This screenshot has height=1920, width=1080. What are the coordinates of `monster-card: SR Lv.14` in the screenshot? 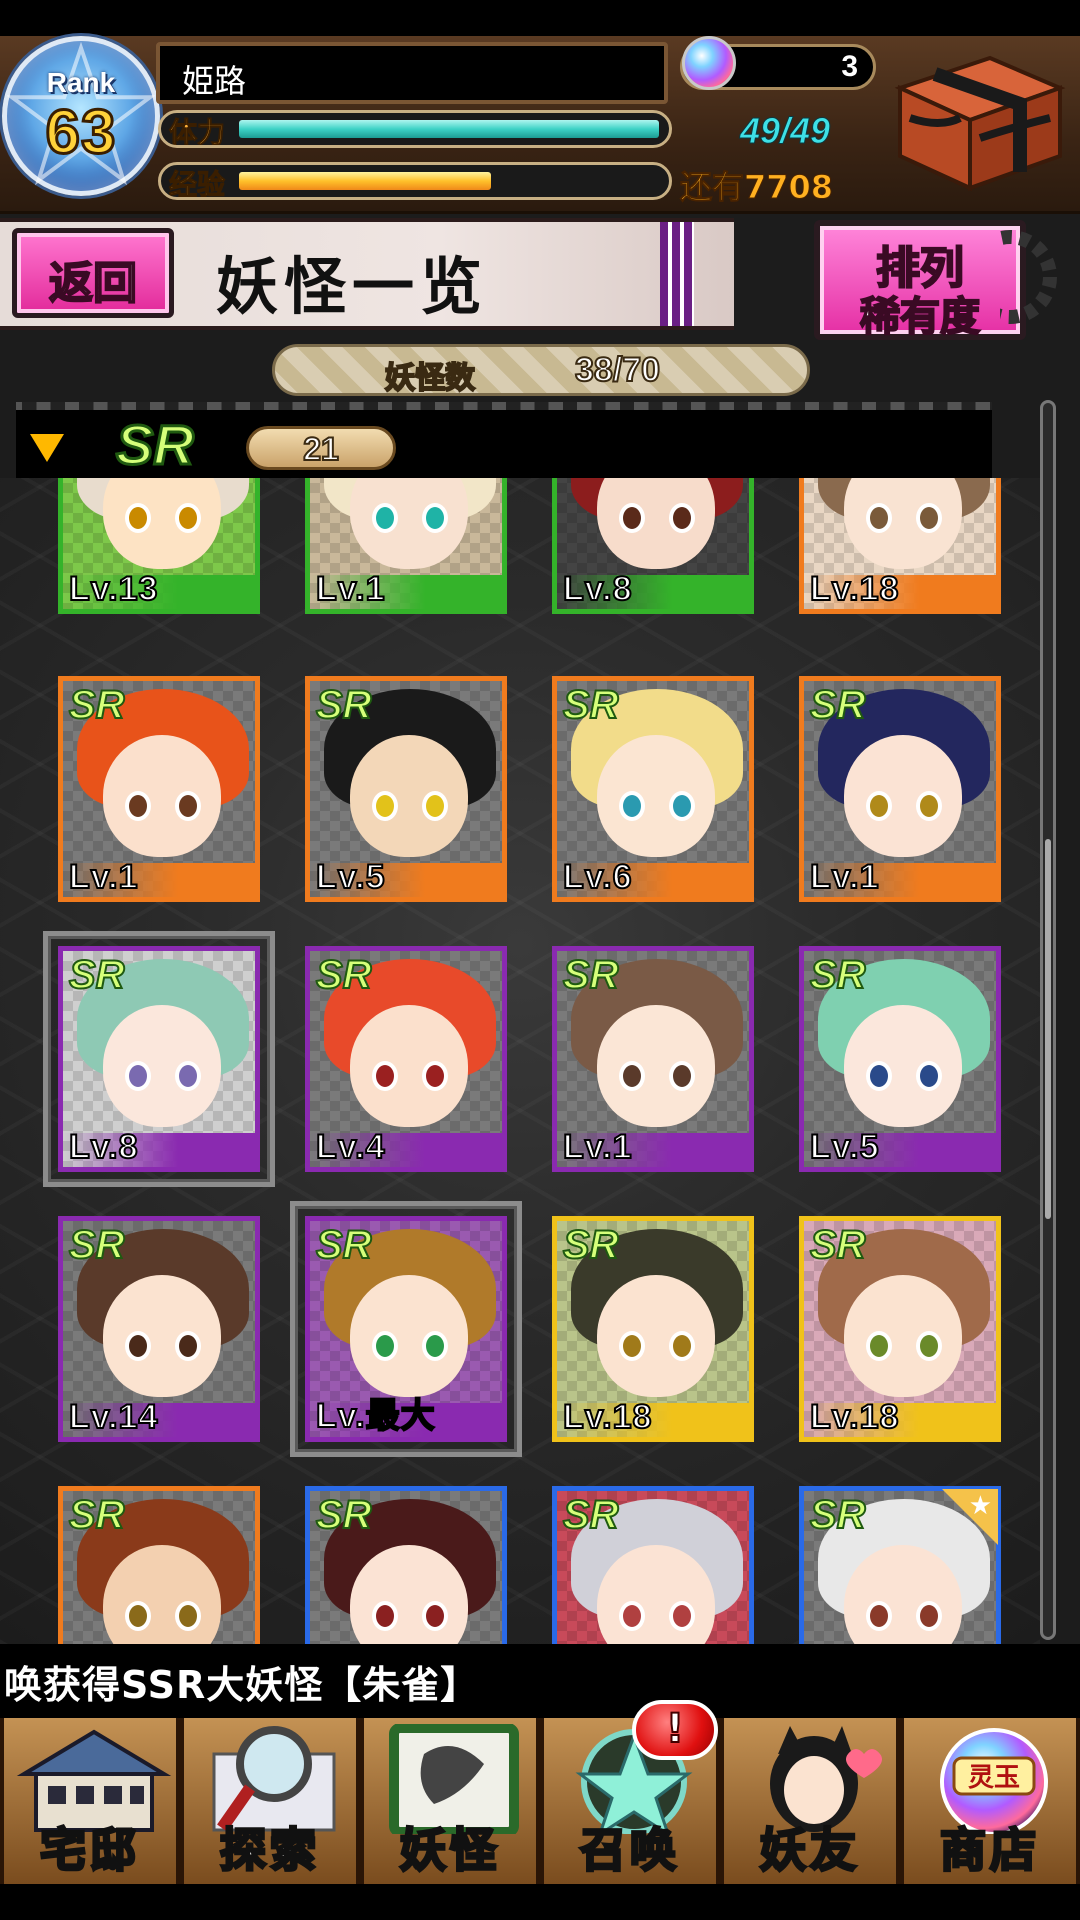 It's located at (159, 1329).